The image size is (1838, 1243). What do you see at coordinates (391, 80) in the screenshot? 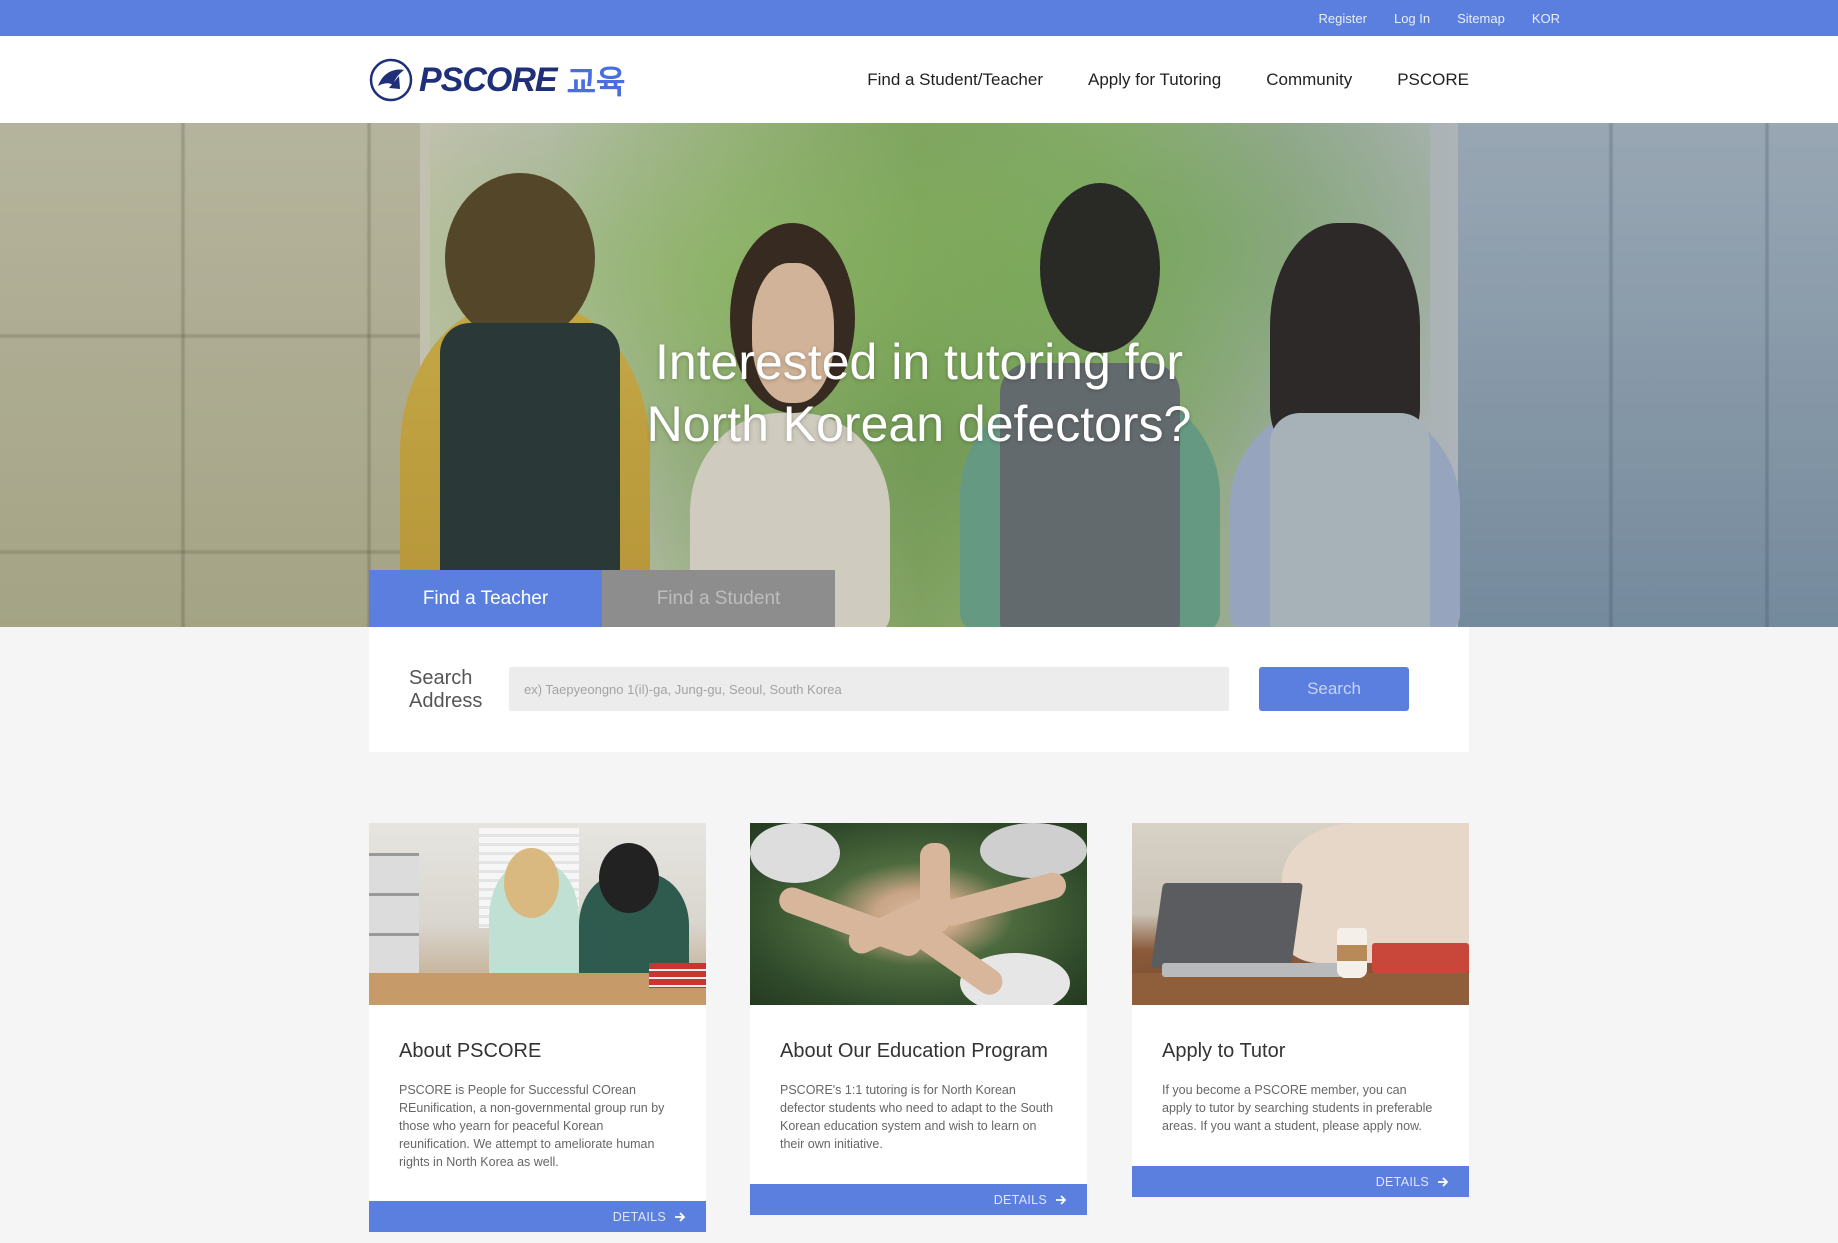
I see `pscore-emblem-icon` at bounding box center [391, 80].